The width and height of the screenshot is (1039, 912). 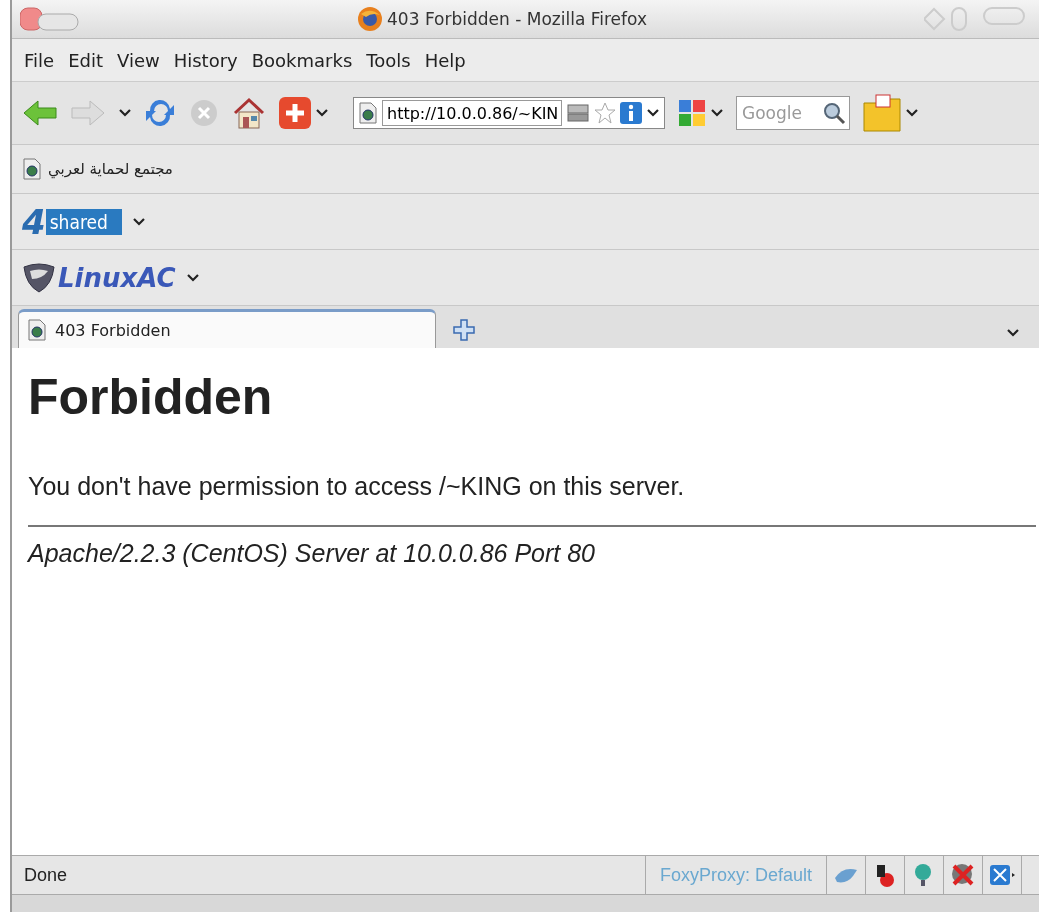 I want to click on menu-item: History, so click(x=205, y=60).